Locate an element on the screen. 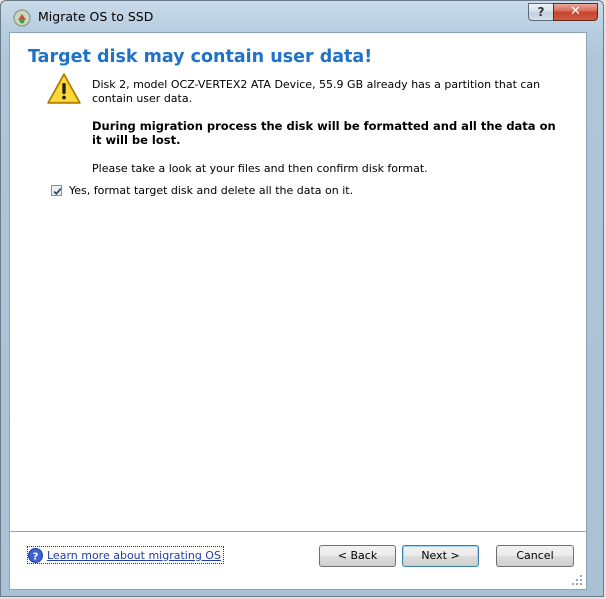  resize-grip-icon is located at coordinates (577, 580).